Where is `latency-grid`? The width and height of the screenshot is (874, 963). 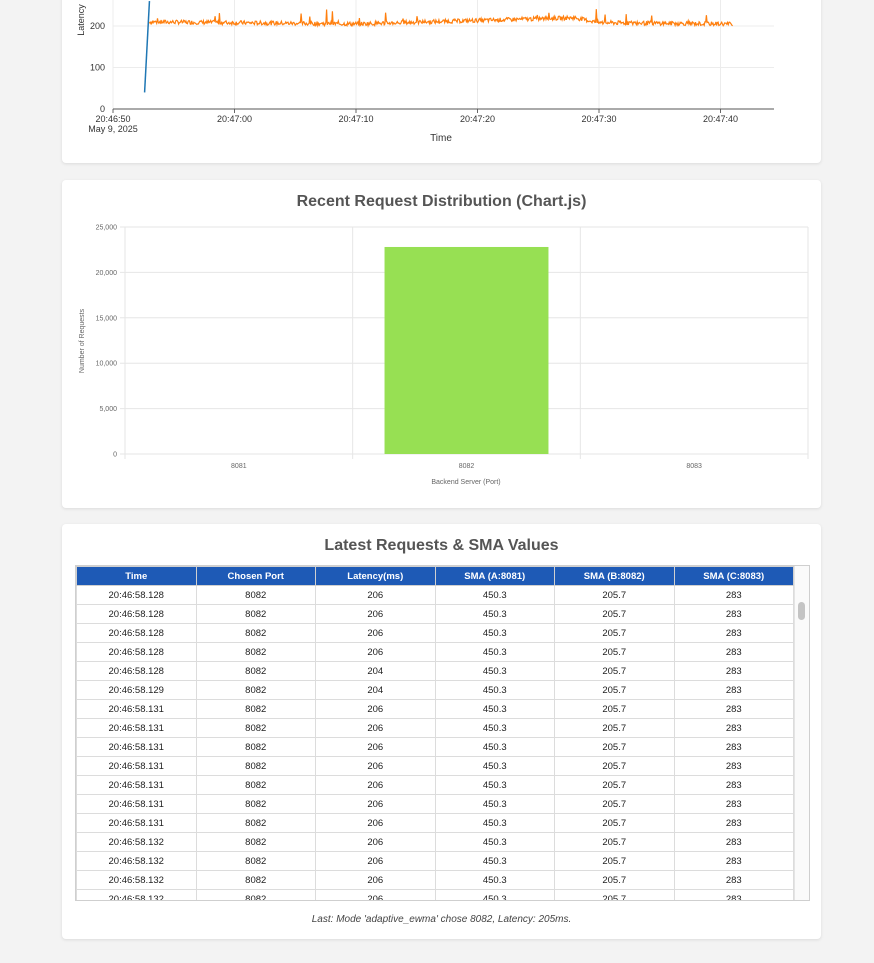 latency-grid is located at coordinates (443, 55).